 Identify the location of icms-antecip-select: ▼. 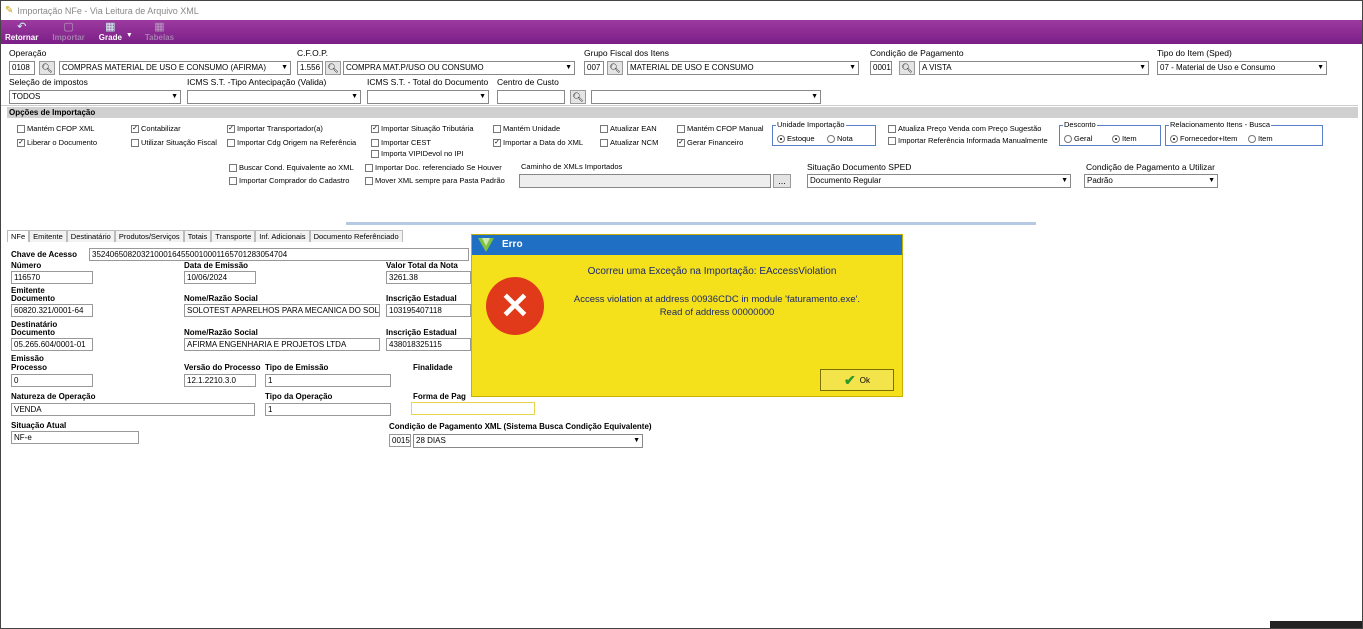
(274, 97).